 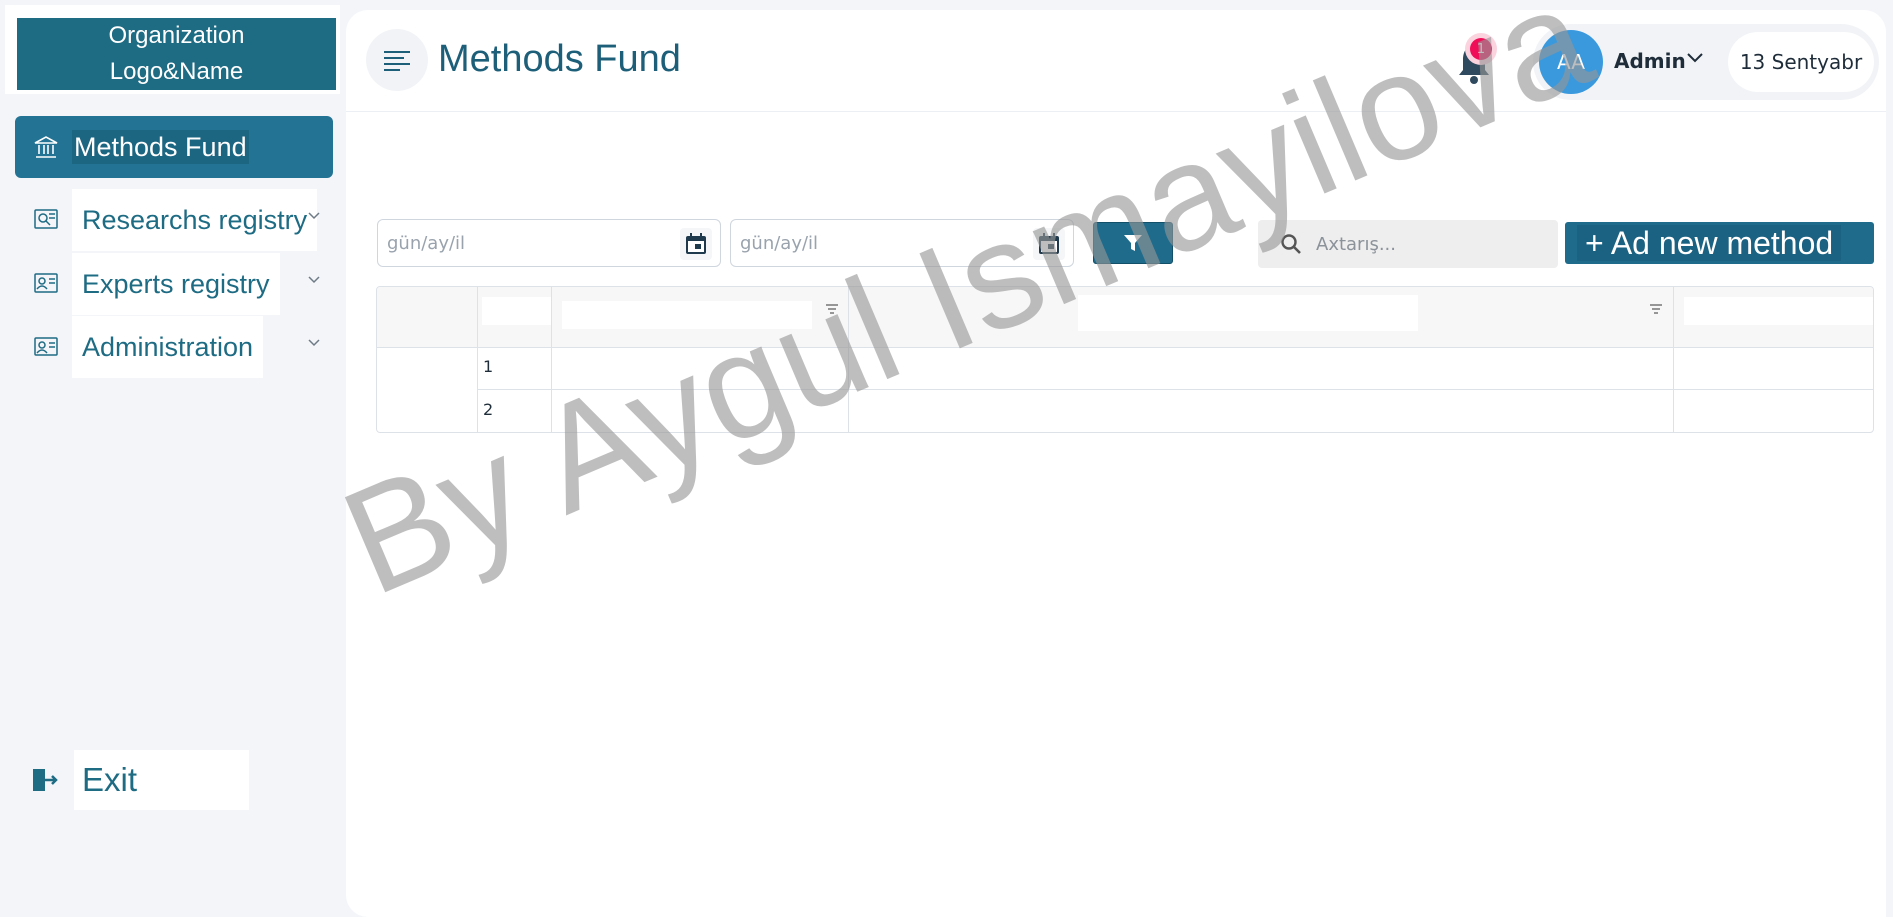 What do you see at coordinates (1650, 61) in the screenshot?
I see `user-name: Admin` at bounding box center [1650, 61].